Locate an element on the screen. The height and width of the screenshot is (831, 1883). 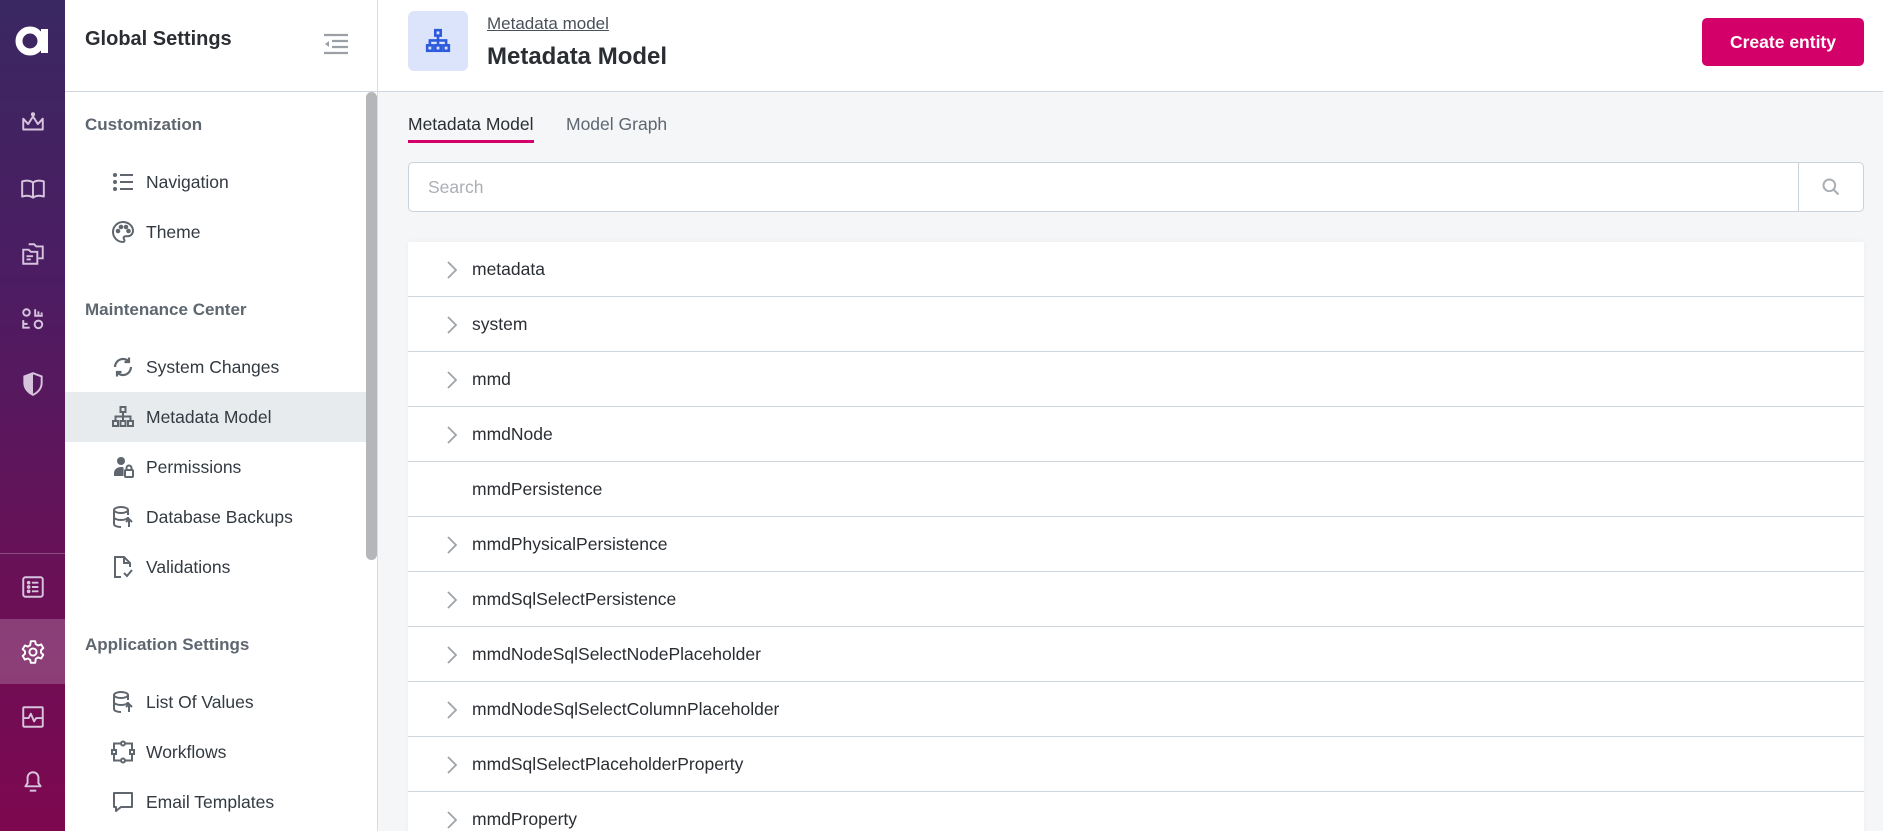
rail-monitor is located at coordinates (32, 716).